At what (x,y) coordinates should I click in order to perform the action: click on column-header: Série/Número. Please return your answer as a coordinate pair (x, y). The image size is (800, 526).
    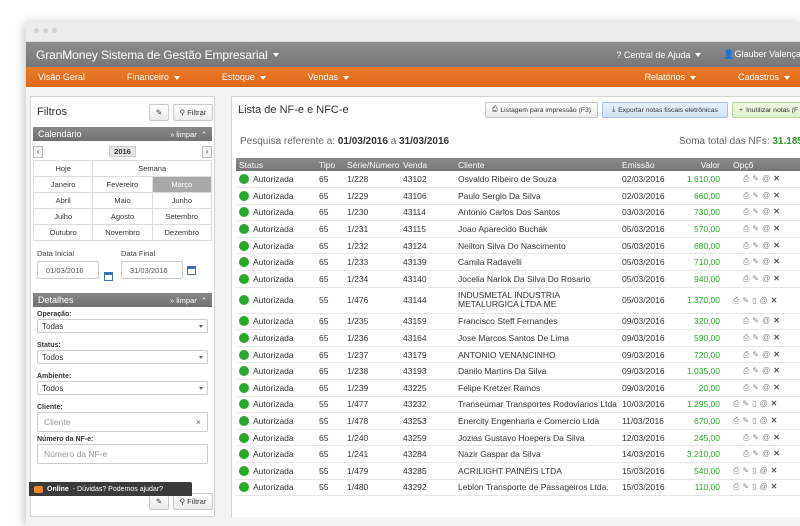
    Looking at the image, I should click on (372, 164).